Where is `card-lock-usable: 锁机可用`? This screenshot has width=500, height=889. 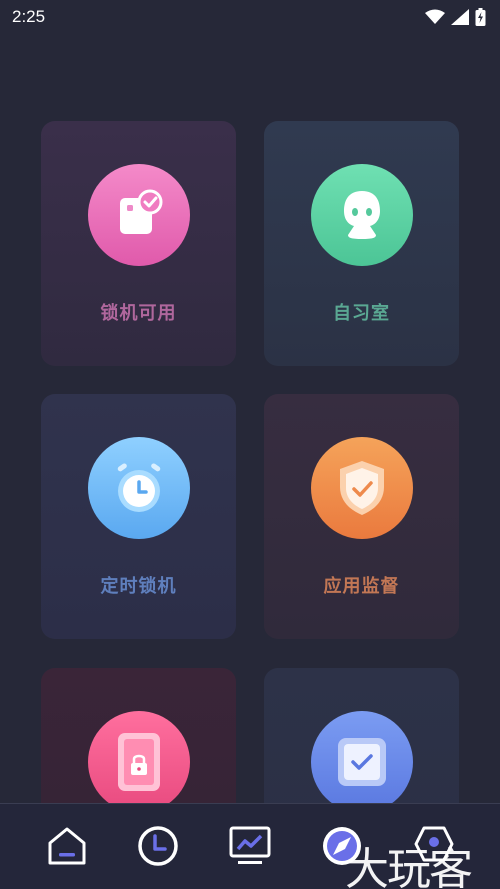 card-lock-usable: 锁机可用 is located at coordinates (138, 243).